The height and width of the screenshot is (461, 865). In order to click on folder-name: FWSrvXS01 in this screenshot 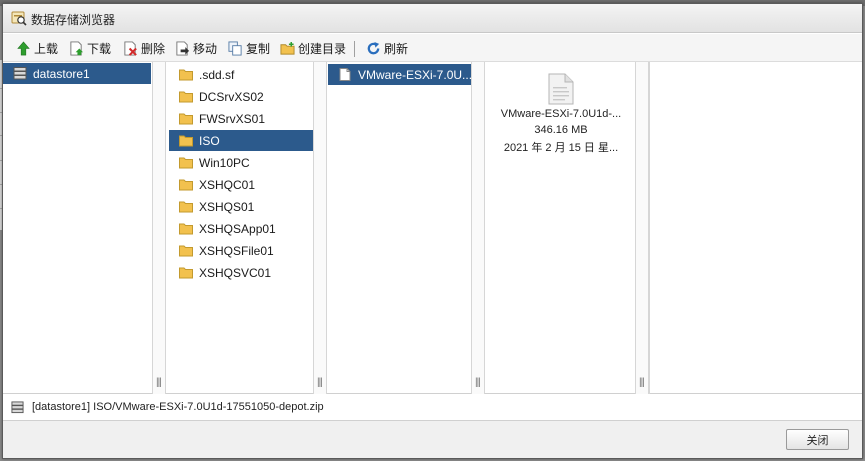, I will do `click(232, 118)`.